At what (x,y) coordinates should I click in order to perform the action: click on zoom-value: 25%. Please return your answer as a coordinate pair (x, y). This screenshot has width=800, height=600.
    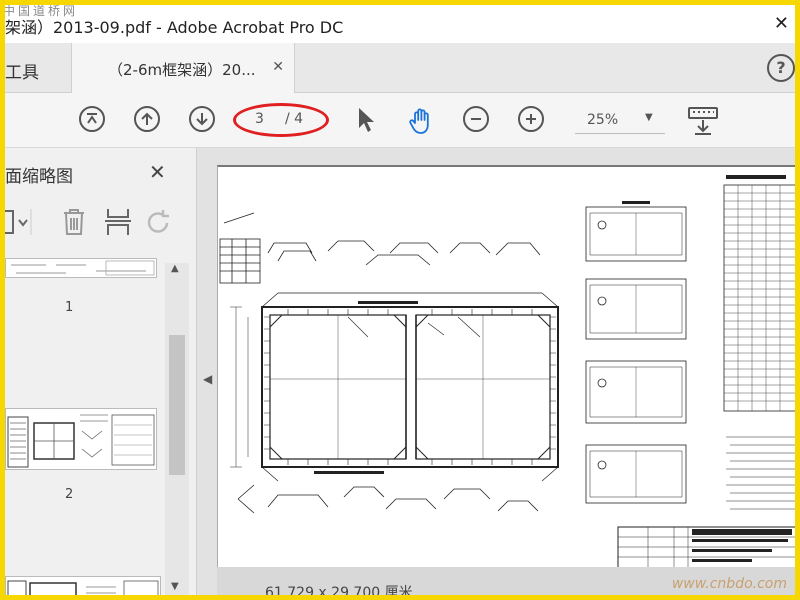
    Looking at the image, I should click on (603, 120).